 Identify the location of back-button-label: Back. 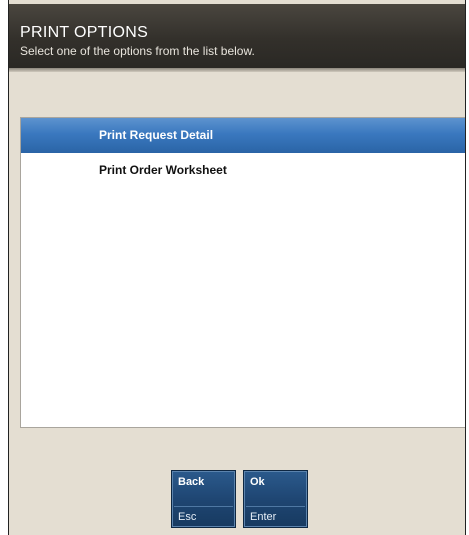
(191, 482).